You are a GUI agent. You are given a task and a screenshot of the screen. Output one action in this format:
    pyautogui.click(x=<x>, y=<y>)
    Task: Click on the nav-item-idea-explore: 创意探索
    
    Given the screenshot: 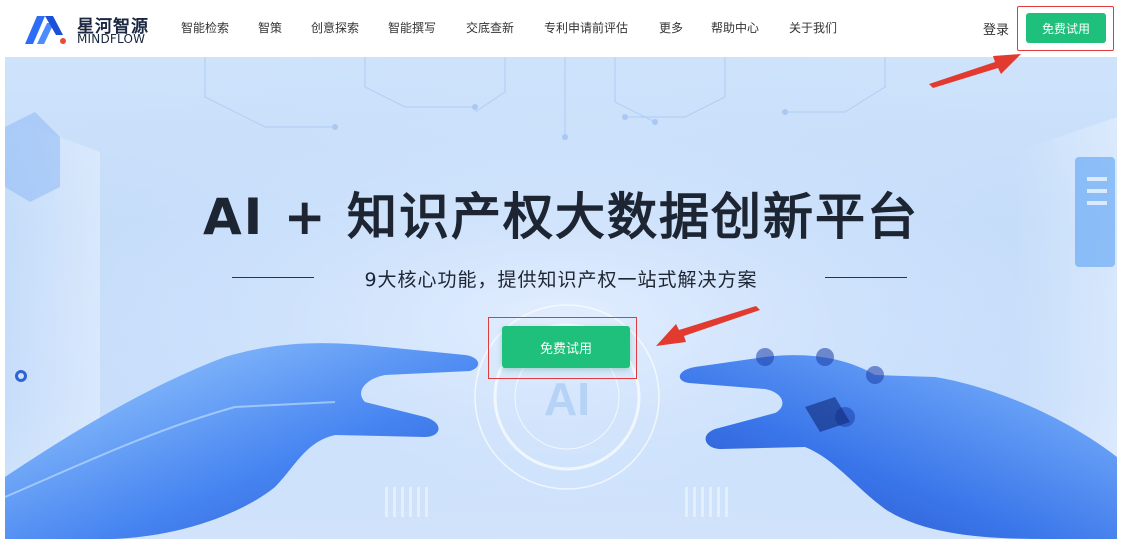 What is the action you would take?
    pyautogui.click(x=335, y=27)
    